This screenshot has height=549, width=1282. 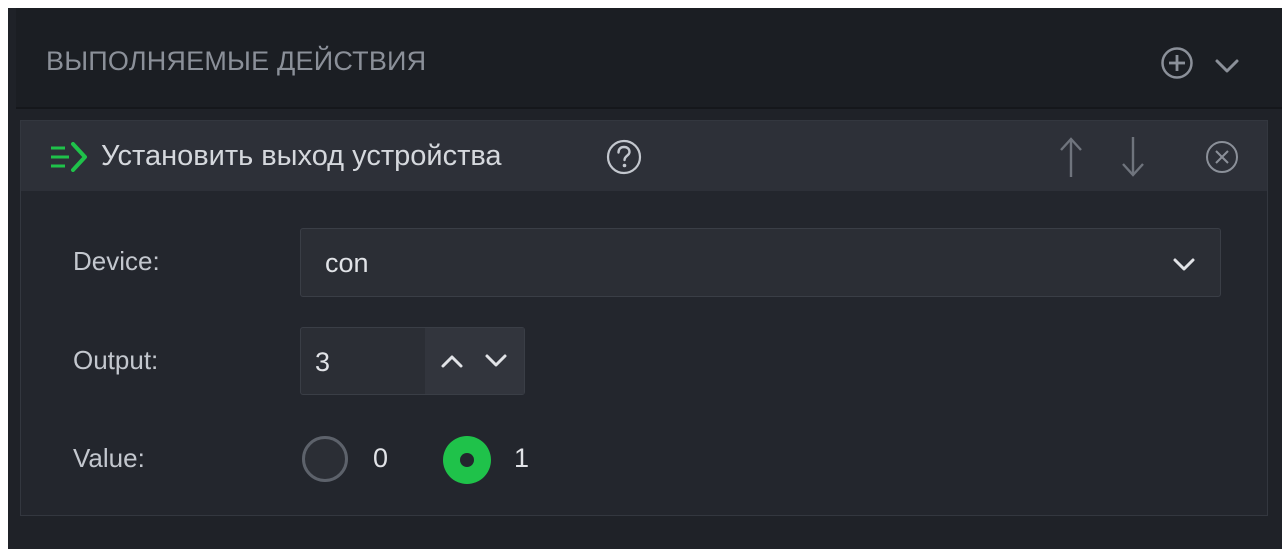 What do you see at coordinates (301, 156) in the screenshot?
I see `action-title: Установить выход устройства` at bounding box center [301, 156].